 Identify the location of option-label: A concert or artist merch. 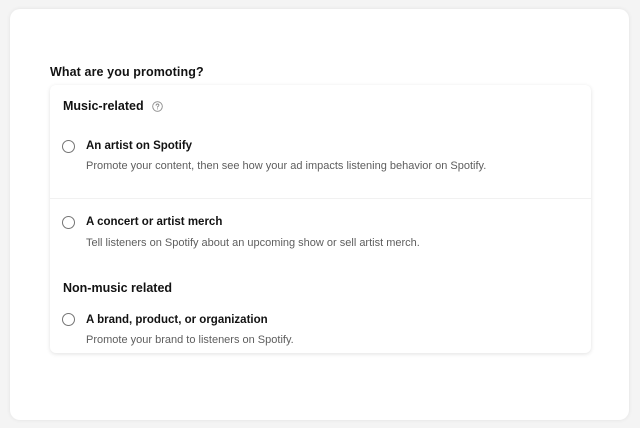
(154, 222).